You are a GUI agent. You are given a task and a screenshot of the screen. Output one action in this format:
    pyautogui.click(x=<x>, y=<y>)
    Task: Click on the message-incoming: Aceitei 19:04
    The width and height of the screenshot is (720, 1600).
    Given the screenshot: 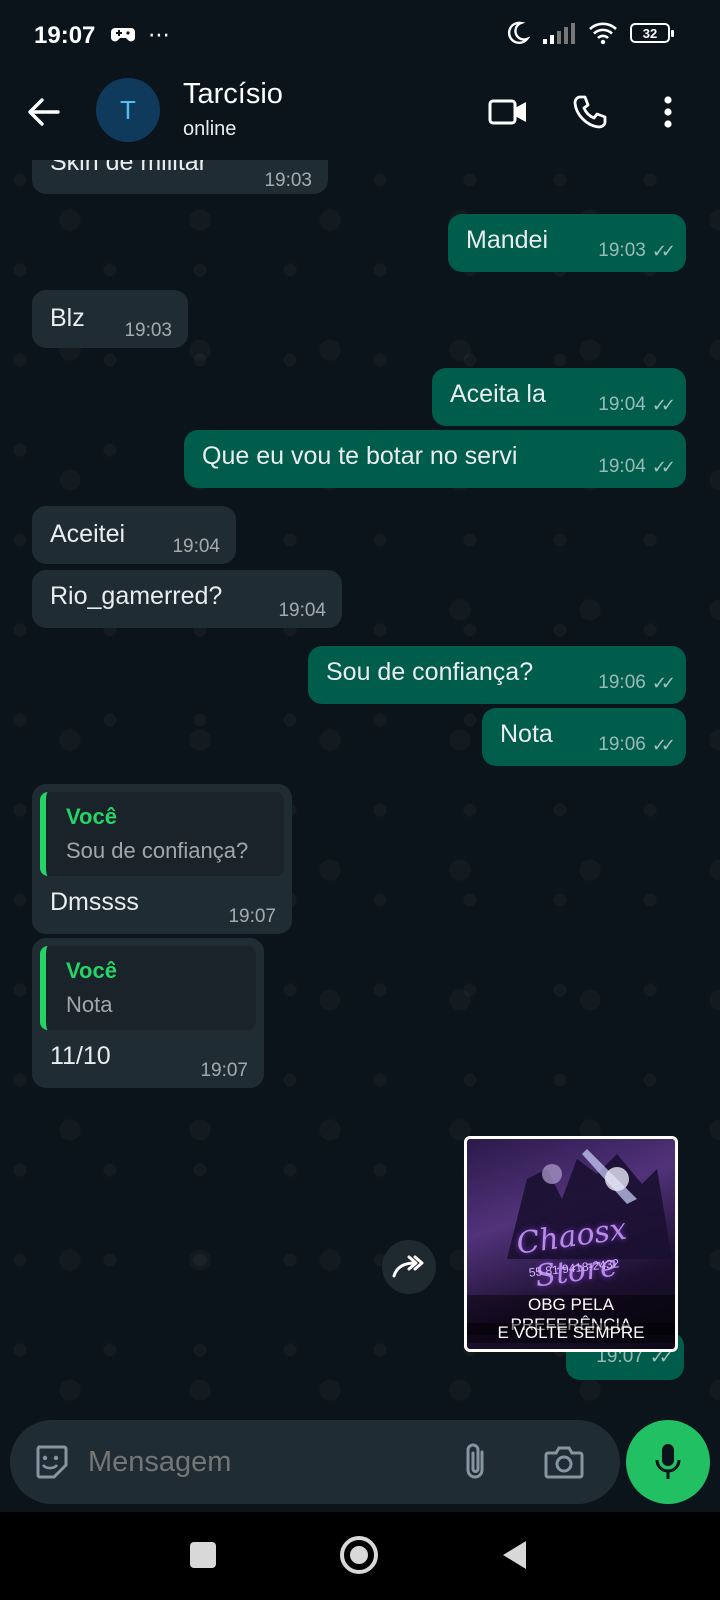 What is the action you would take?
    pyautogui.click(x=134, y=535)
    